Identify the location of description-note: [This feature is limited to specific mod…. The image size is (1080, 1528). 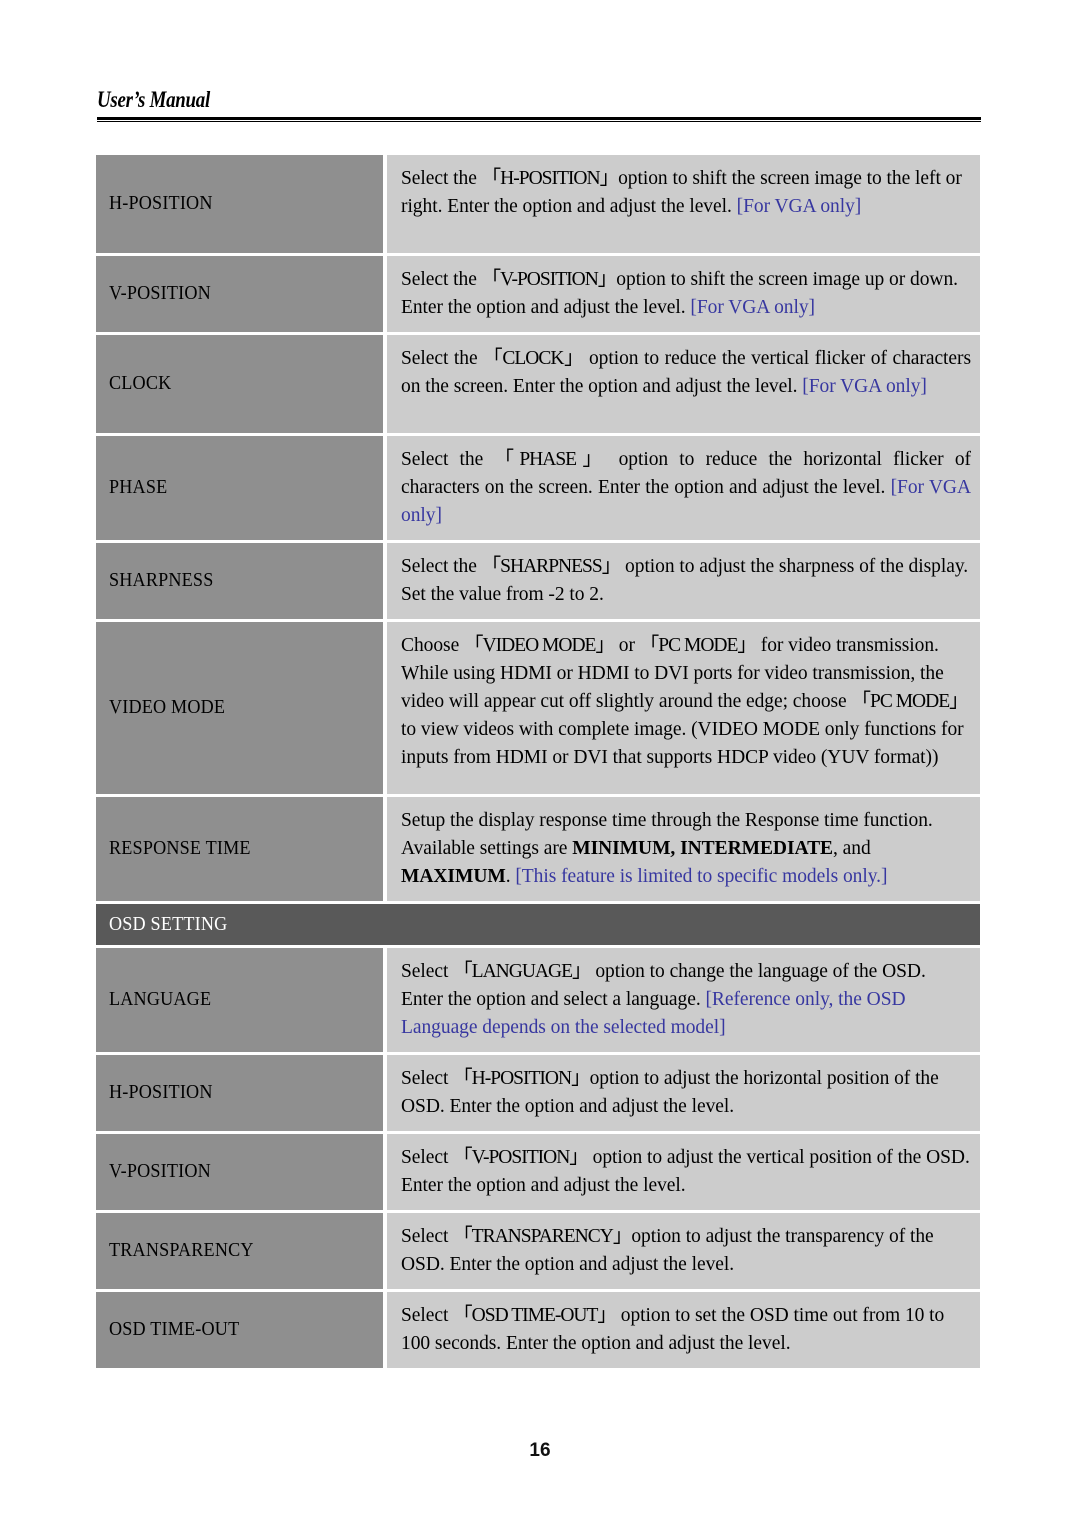
(701, 876).